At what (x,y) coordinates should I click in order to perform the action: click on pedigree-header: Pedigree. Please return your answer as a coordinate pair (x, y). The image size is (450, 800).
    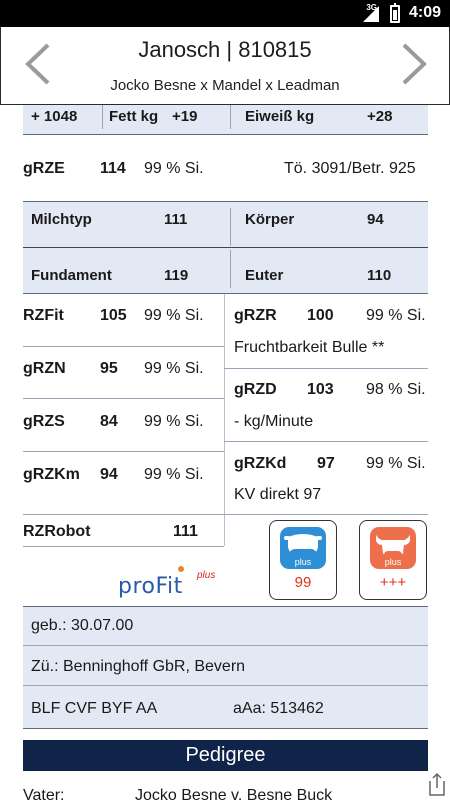
    Looking at the image, I should click on (225, 755).